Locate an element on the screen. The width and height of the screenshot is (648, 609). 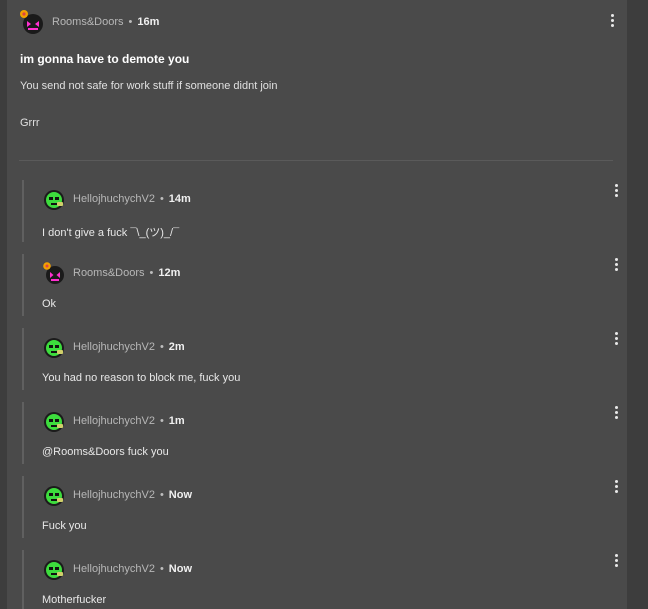
post-header: Rooms&Doors • 16m is located at coordinates (317, 22).